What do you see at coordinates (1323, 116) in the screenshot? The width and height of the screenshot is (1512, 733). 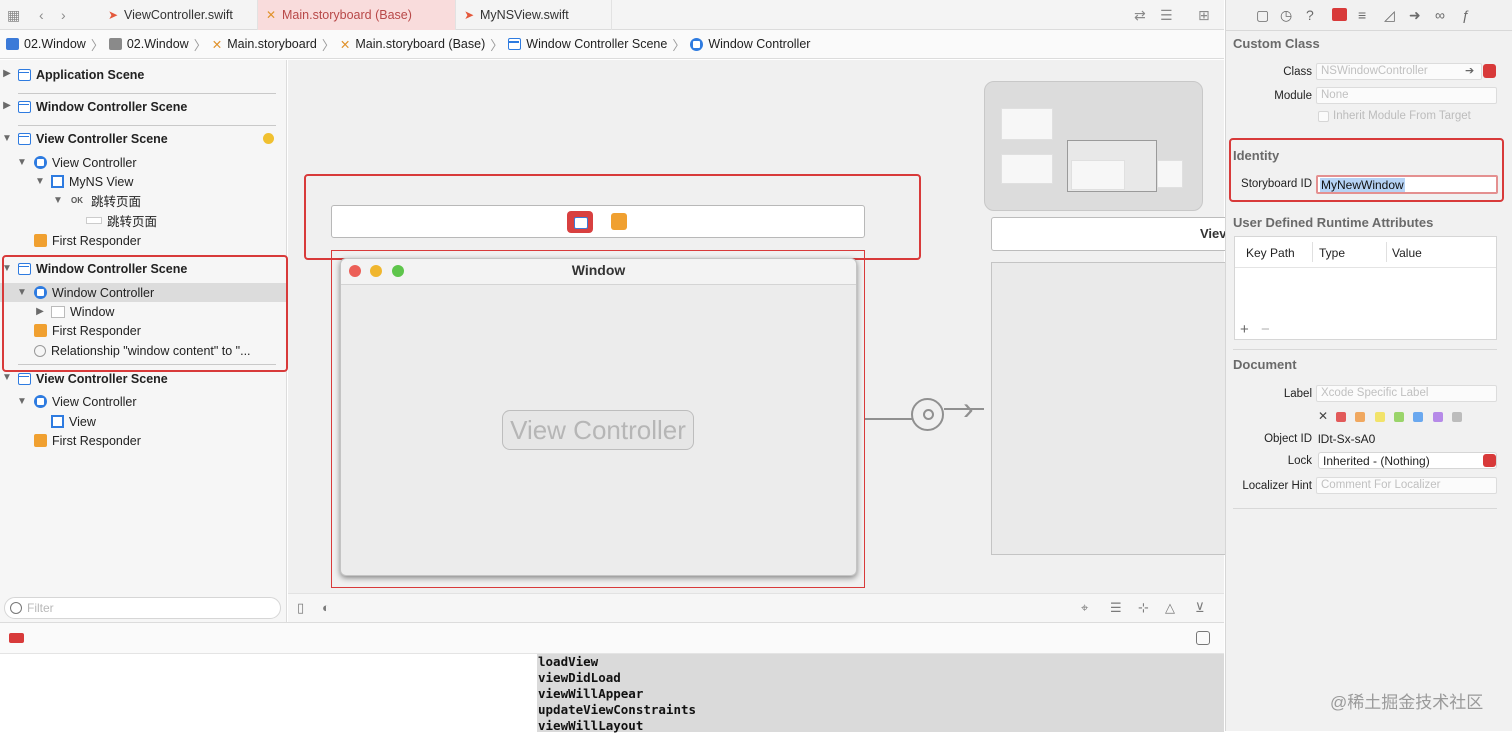 I see `inherit-module-checkbox` at bounding box center [1323, 116].